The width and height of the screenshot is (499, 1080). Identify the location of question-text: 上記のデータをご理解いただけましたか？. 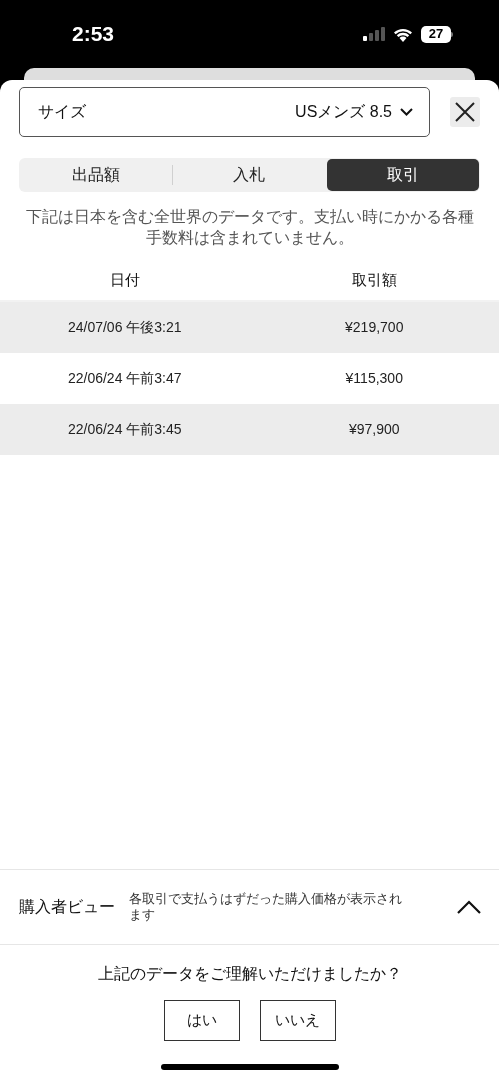
(249, 974).